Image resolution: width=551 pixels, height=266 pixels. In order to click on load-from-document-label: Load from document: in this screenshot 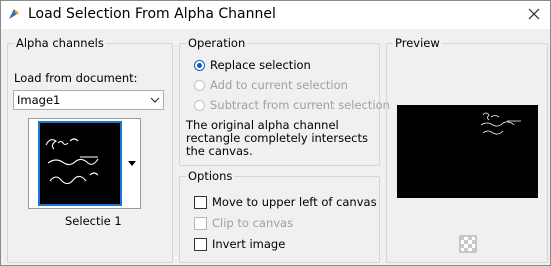, I will do `click(76, 78)`.